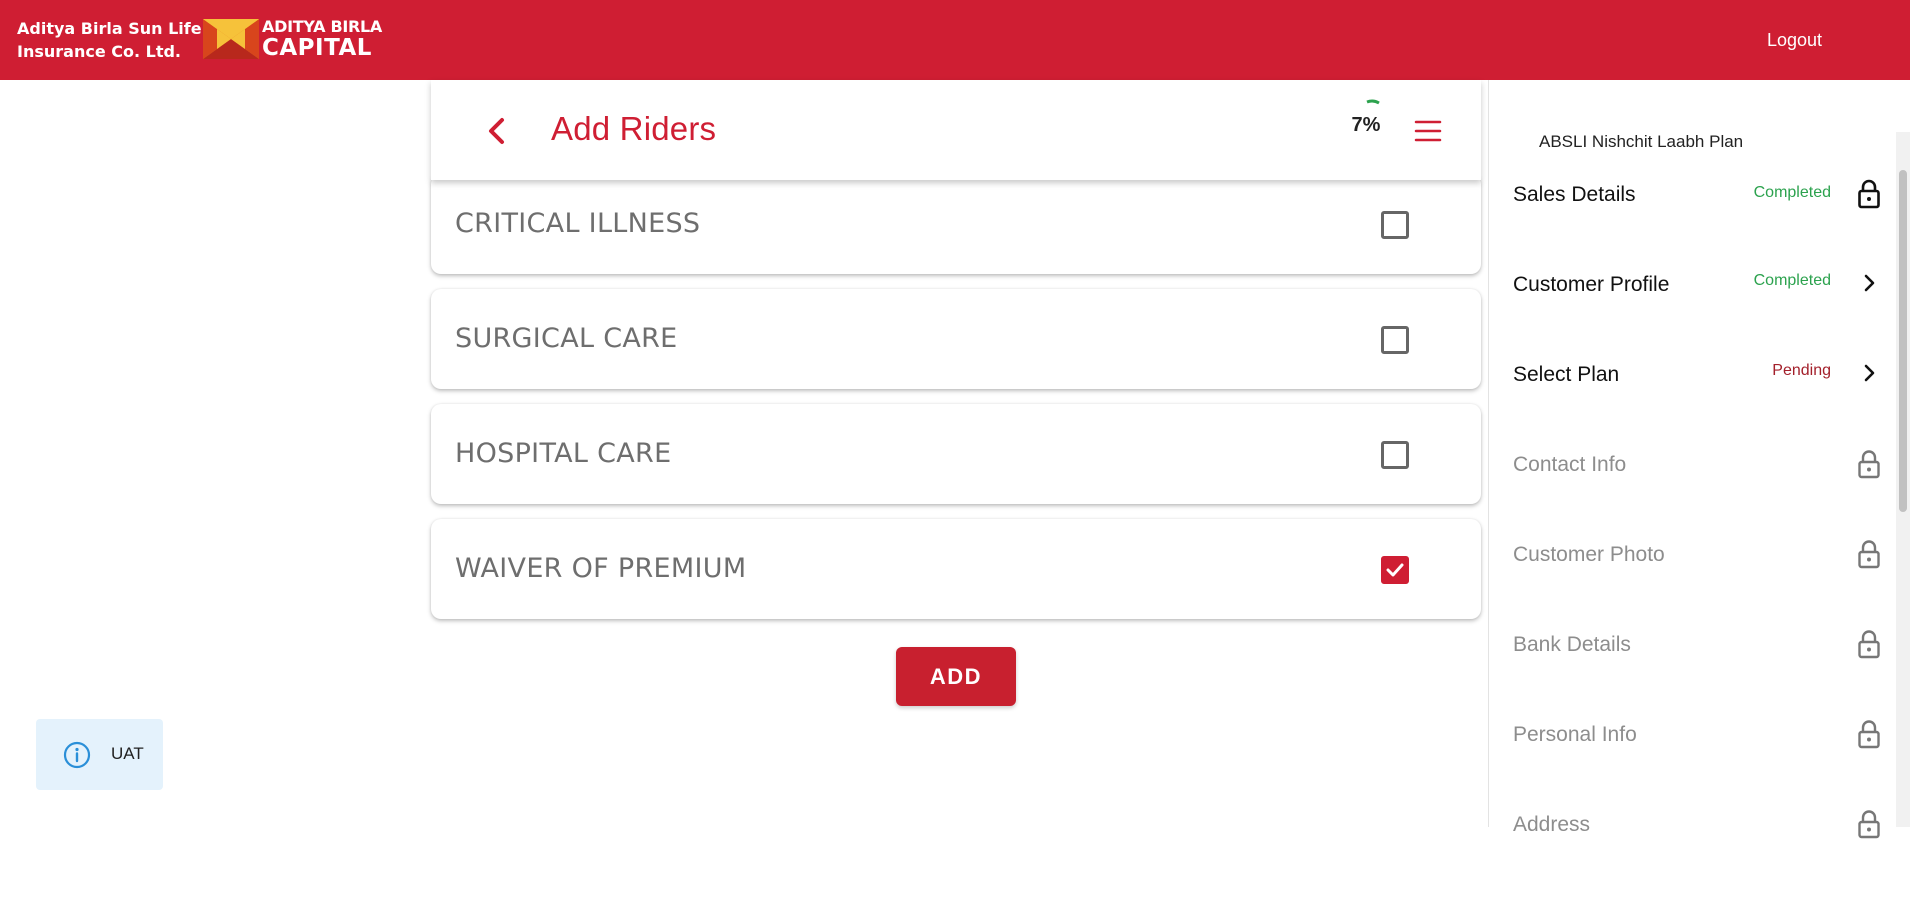 This screenshot has width=1920, height=900. I want to click on page-title: Add Riders, so click(634, 128).